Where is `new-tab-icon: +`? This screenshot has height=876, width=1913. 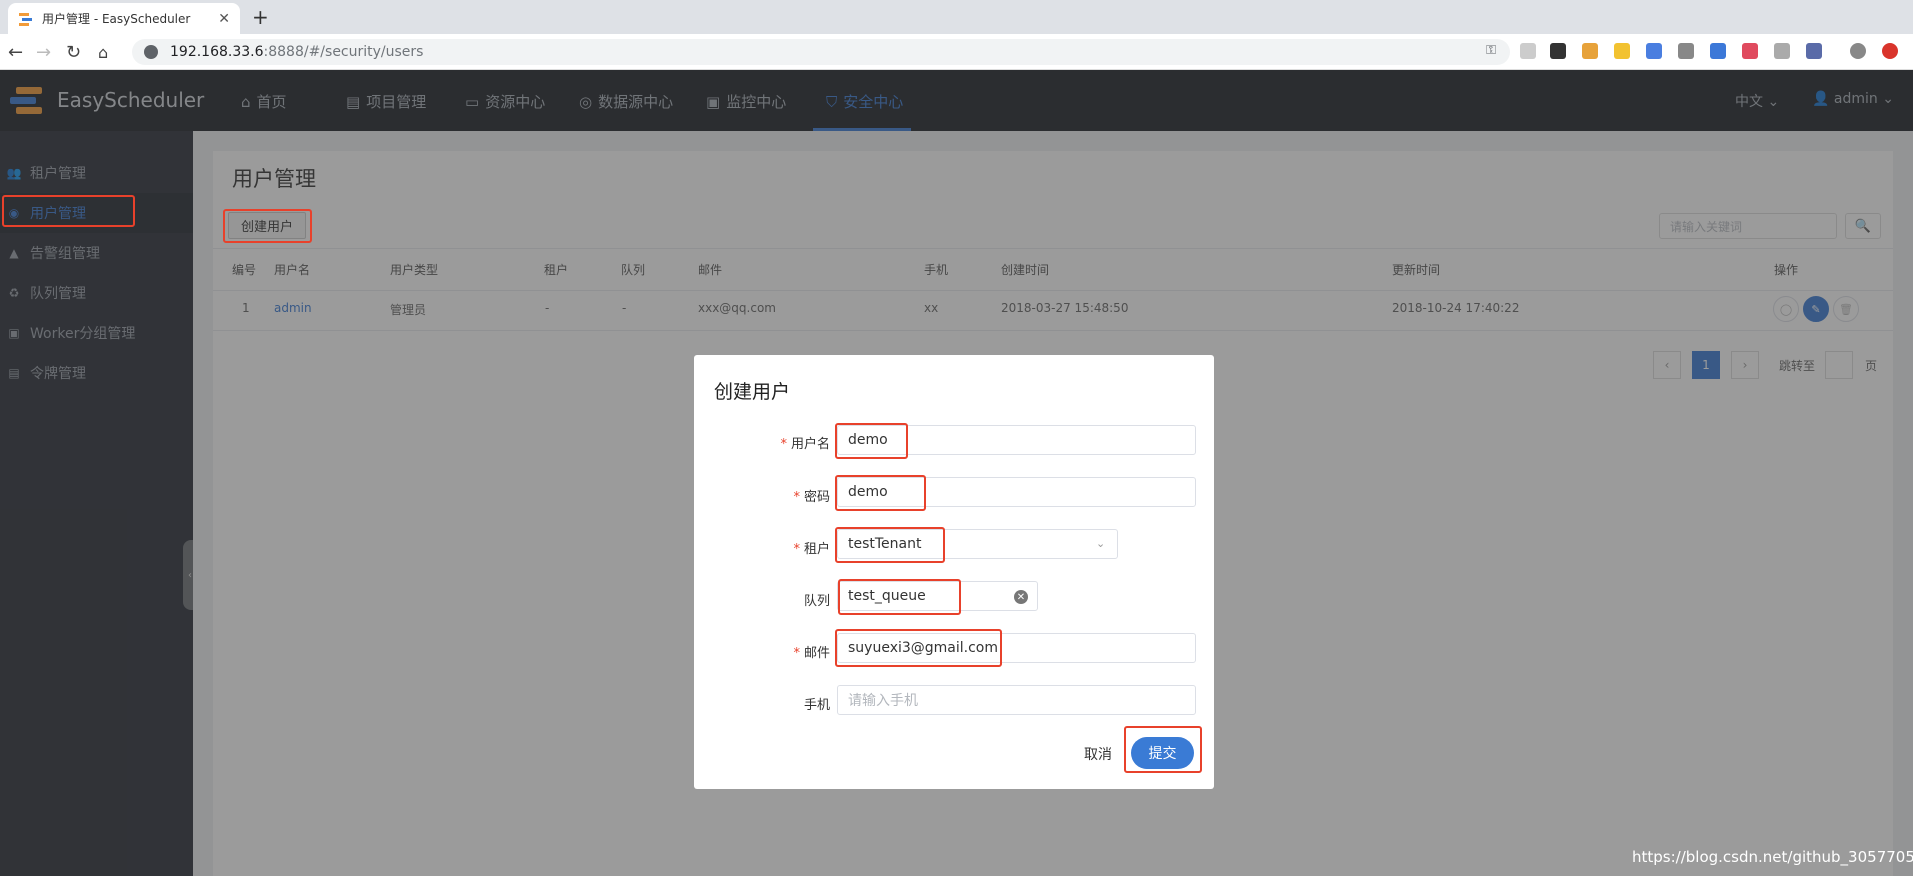 new-tab-icon: + is located at coordinates (260, 17).